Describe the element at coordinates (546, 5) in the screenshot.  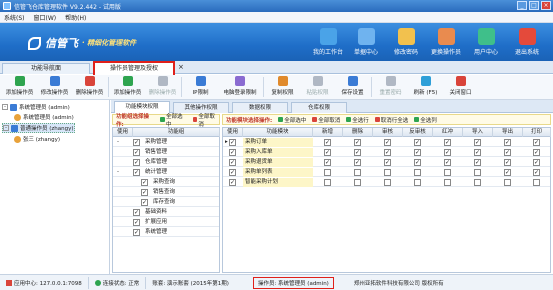
I see `close-window-button: ×` at that location.